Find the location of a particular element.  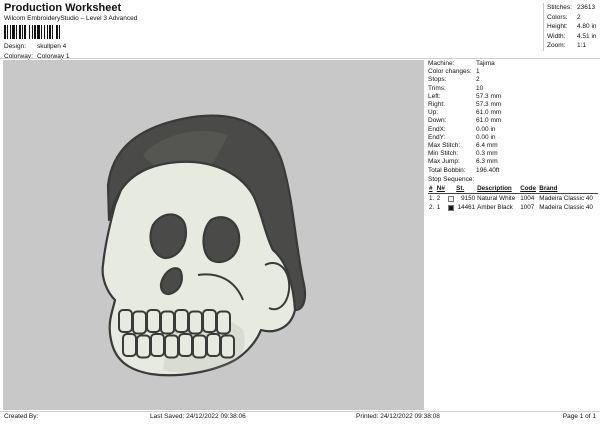

summary-row: Width: 4.51 in is located at coordinates (572, 37).